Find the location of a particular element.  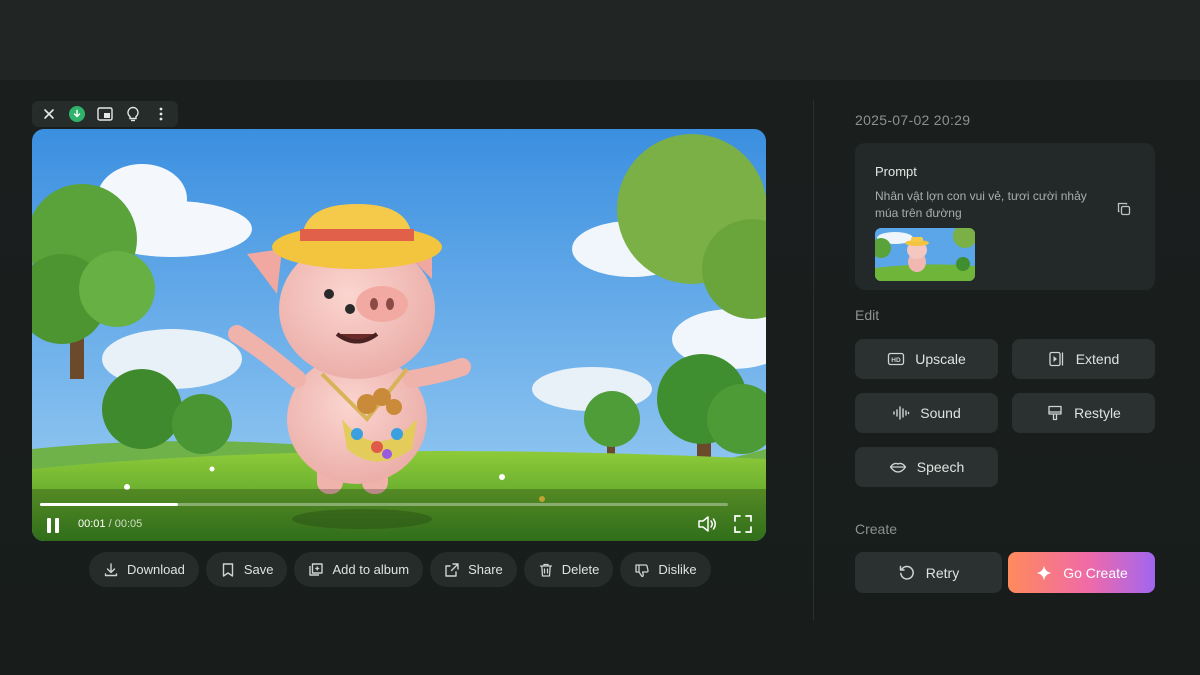

album-add-icon is located at coordinates (316, 569).